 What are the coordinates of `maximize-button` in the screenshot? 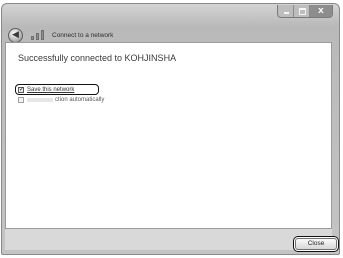 It's located at (302, 11).